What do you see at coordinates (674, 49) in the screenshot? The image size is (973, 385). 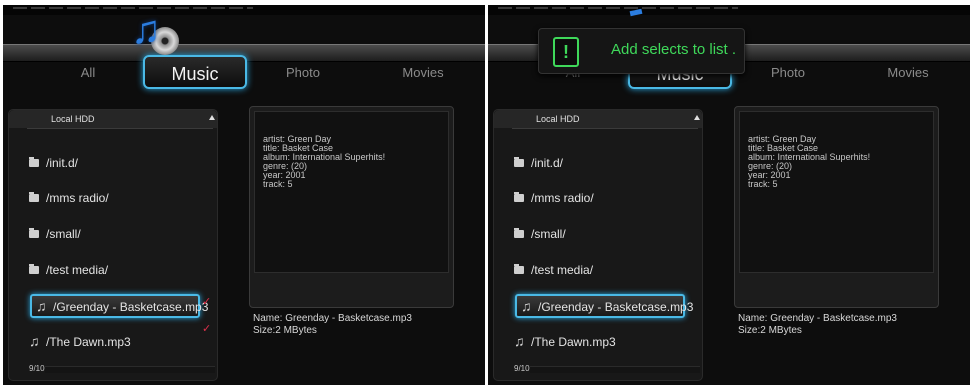 I see `toast-message: Add selects to list .` at bounding box center [674, 49].